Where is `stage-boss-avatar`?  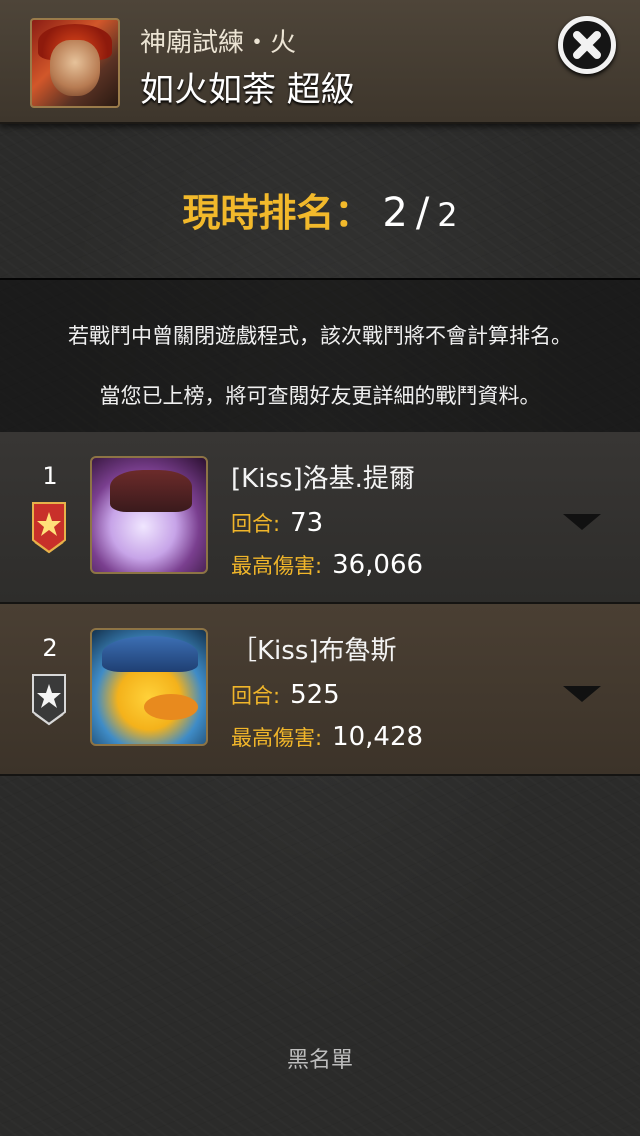 stage-boss-avatar is located at coordinates (75, 63).